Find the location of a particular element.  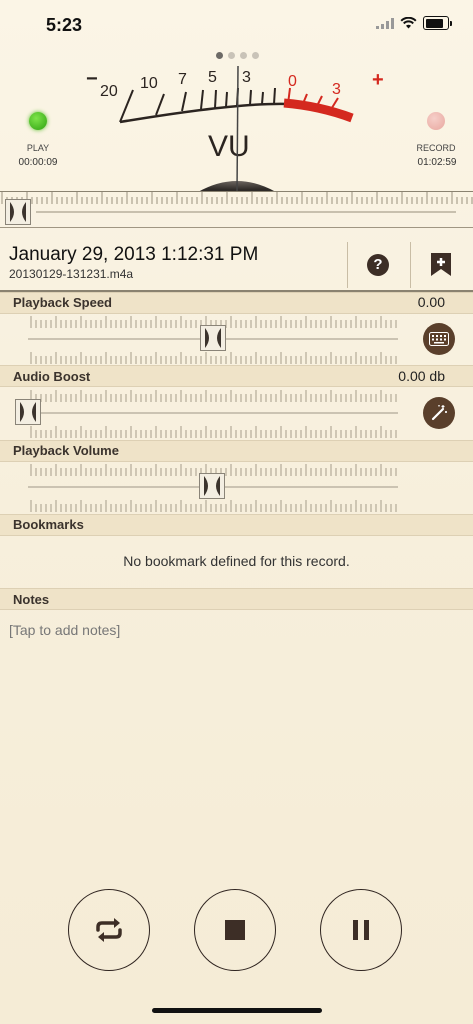

audio-boost-ruler-bottom is located at coordinates (213, 432).